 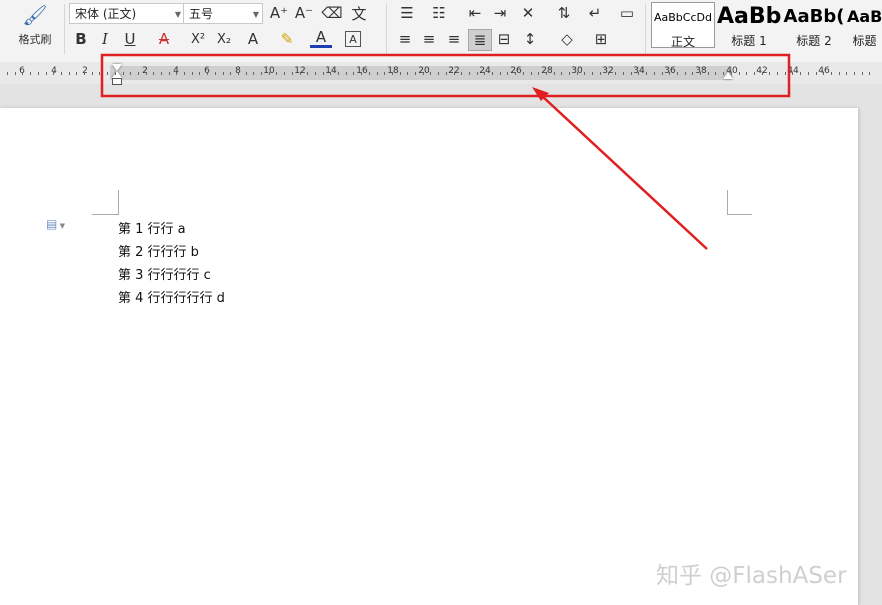 I want to click on watermark: 知乎 @FlashASer, so click(x=751, y=576).